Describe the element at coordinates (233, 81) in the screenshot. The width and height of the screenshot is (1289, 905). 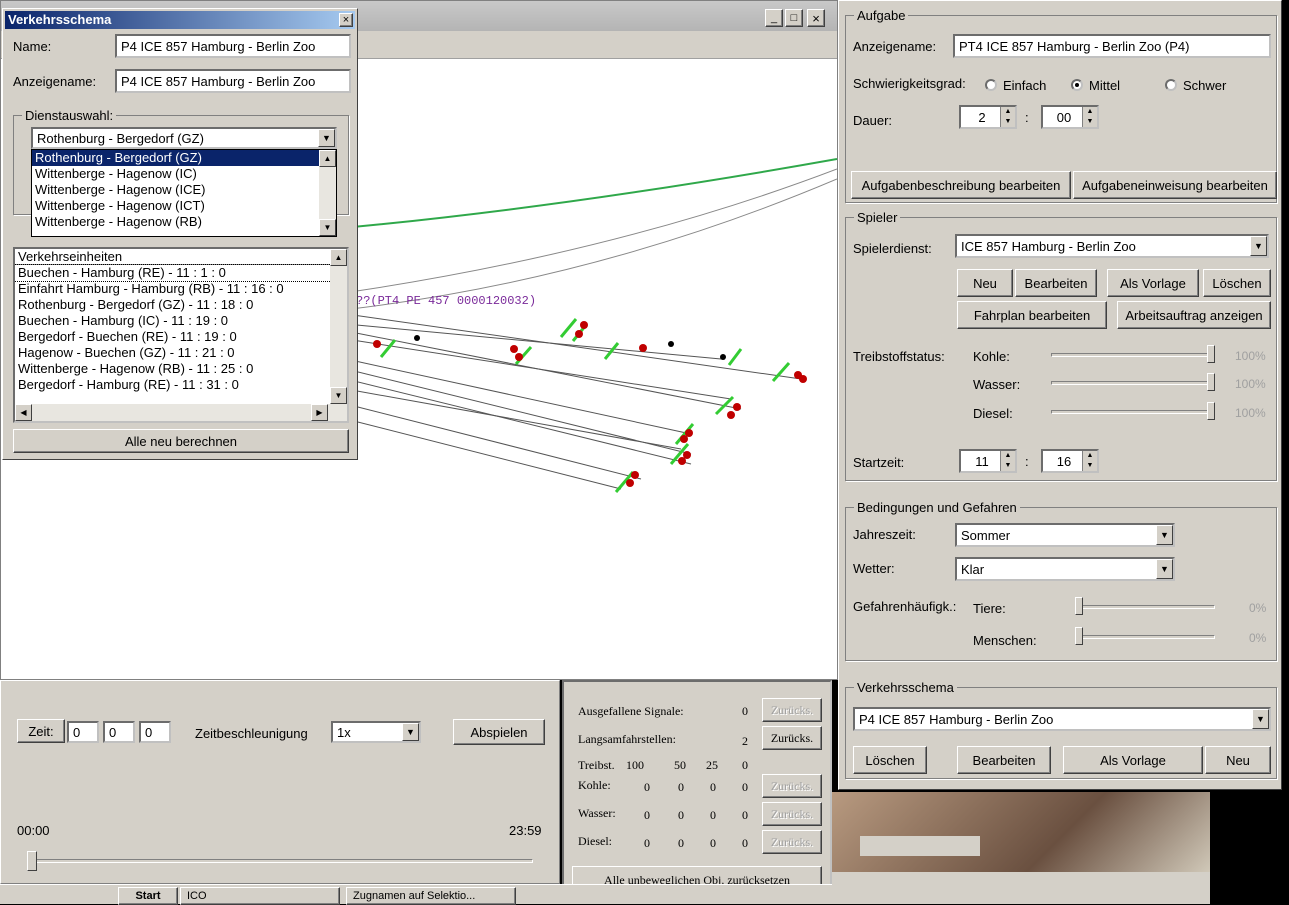
I see `display-name-input: P4 ICE 857 Hamburg - Berlin Zoo` at that location.